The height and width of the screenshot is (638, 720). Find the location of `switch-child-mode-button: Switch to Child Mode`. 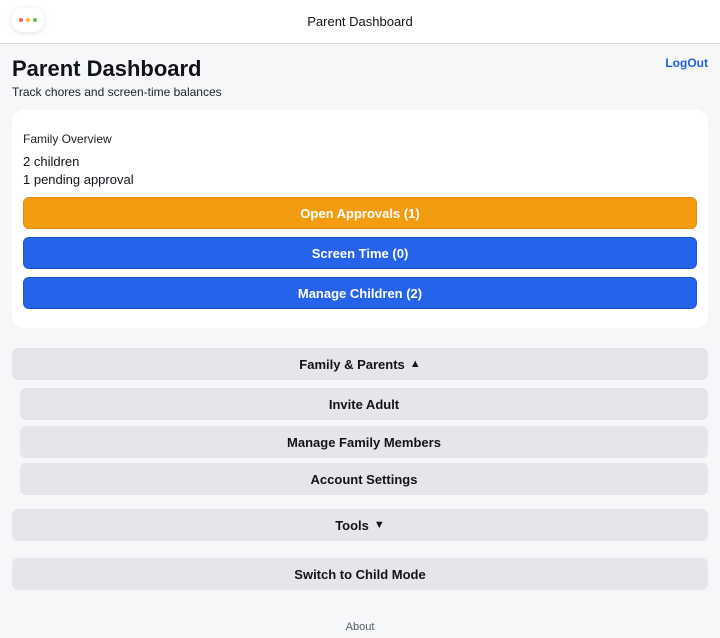

switch-child-mode-button: Switch to Child Mode is located at coordinates (360, 574).